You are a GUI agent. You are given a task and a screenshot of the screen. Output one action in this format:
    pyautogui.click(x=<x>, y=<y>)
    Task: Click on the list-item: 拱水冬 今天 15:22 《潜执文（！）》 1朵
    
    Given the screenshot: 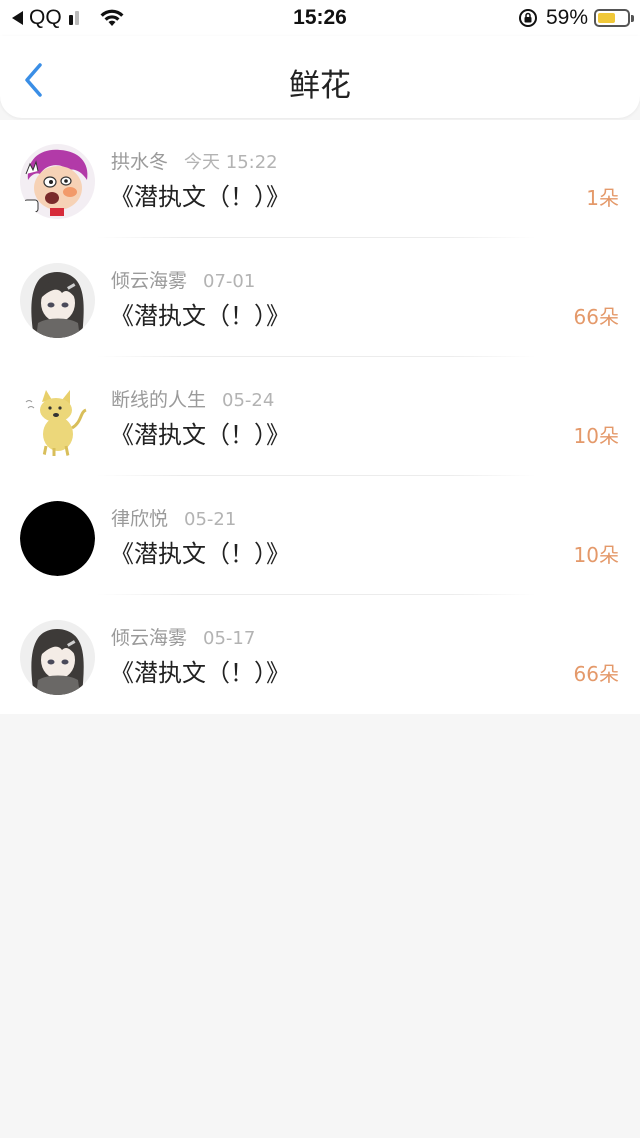 What is the action you would take?
    pyautogui.click(x=320, y=179)
    